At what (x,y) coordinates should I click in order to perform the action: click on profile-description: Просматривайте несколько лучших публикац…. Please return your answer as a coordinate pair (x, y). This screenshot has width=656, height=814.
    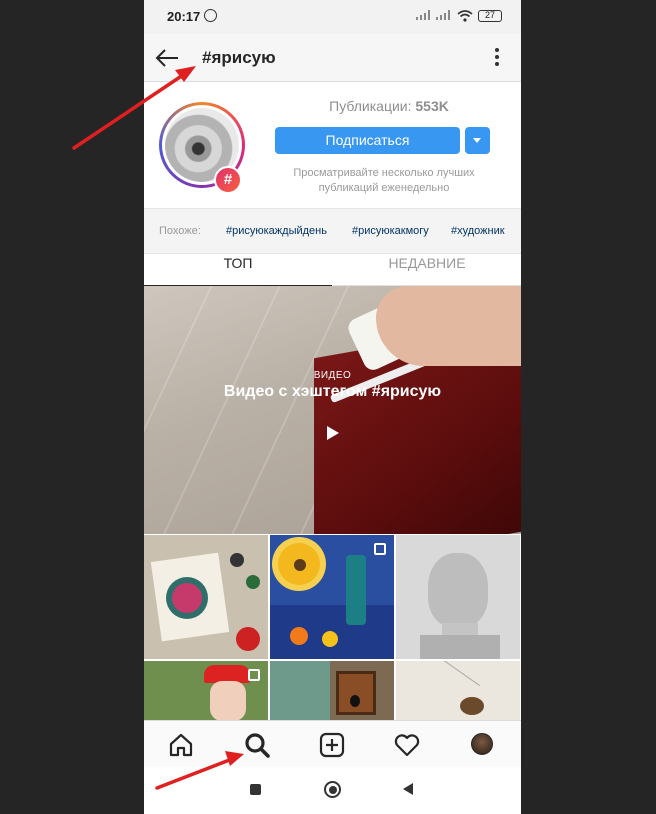
    Looking at the image, I should click on (384, 180).